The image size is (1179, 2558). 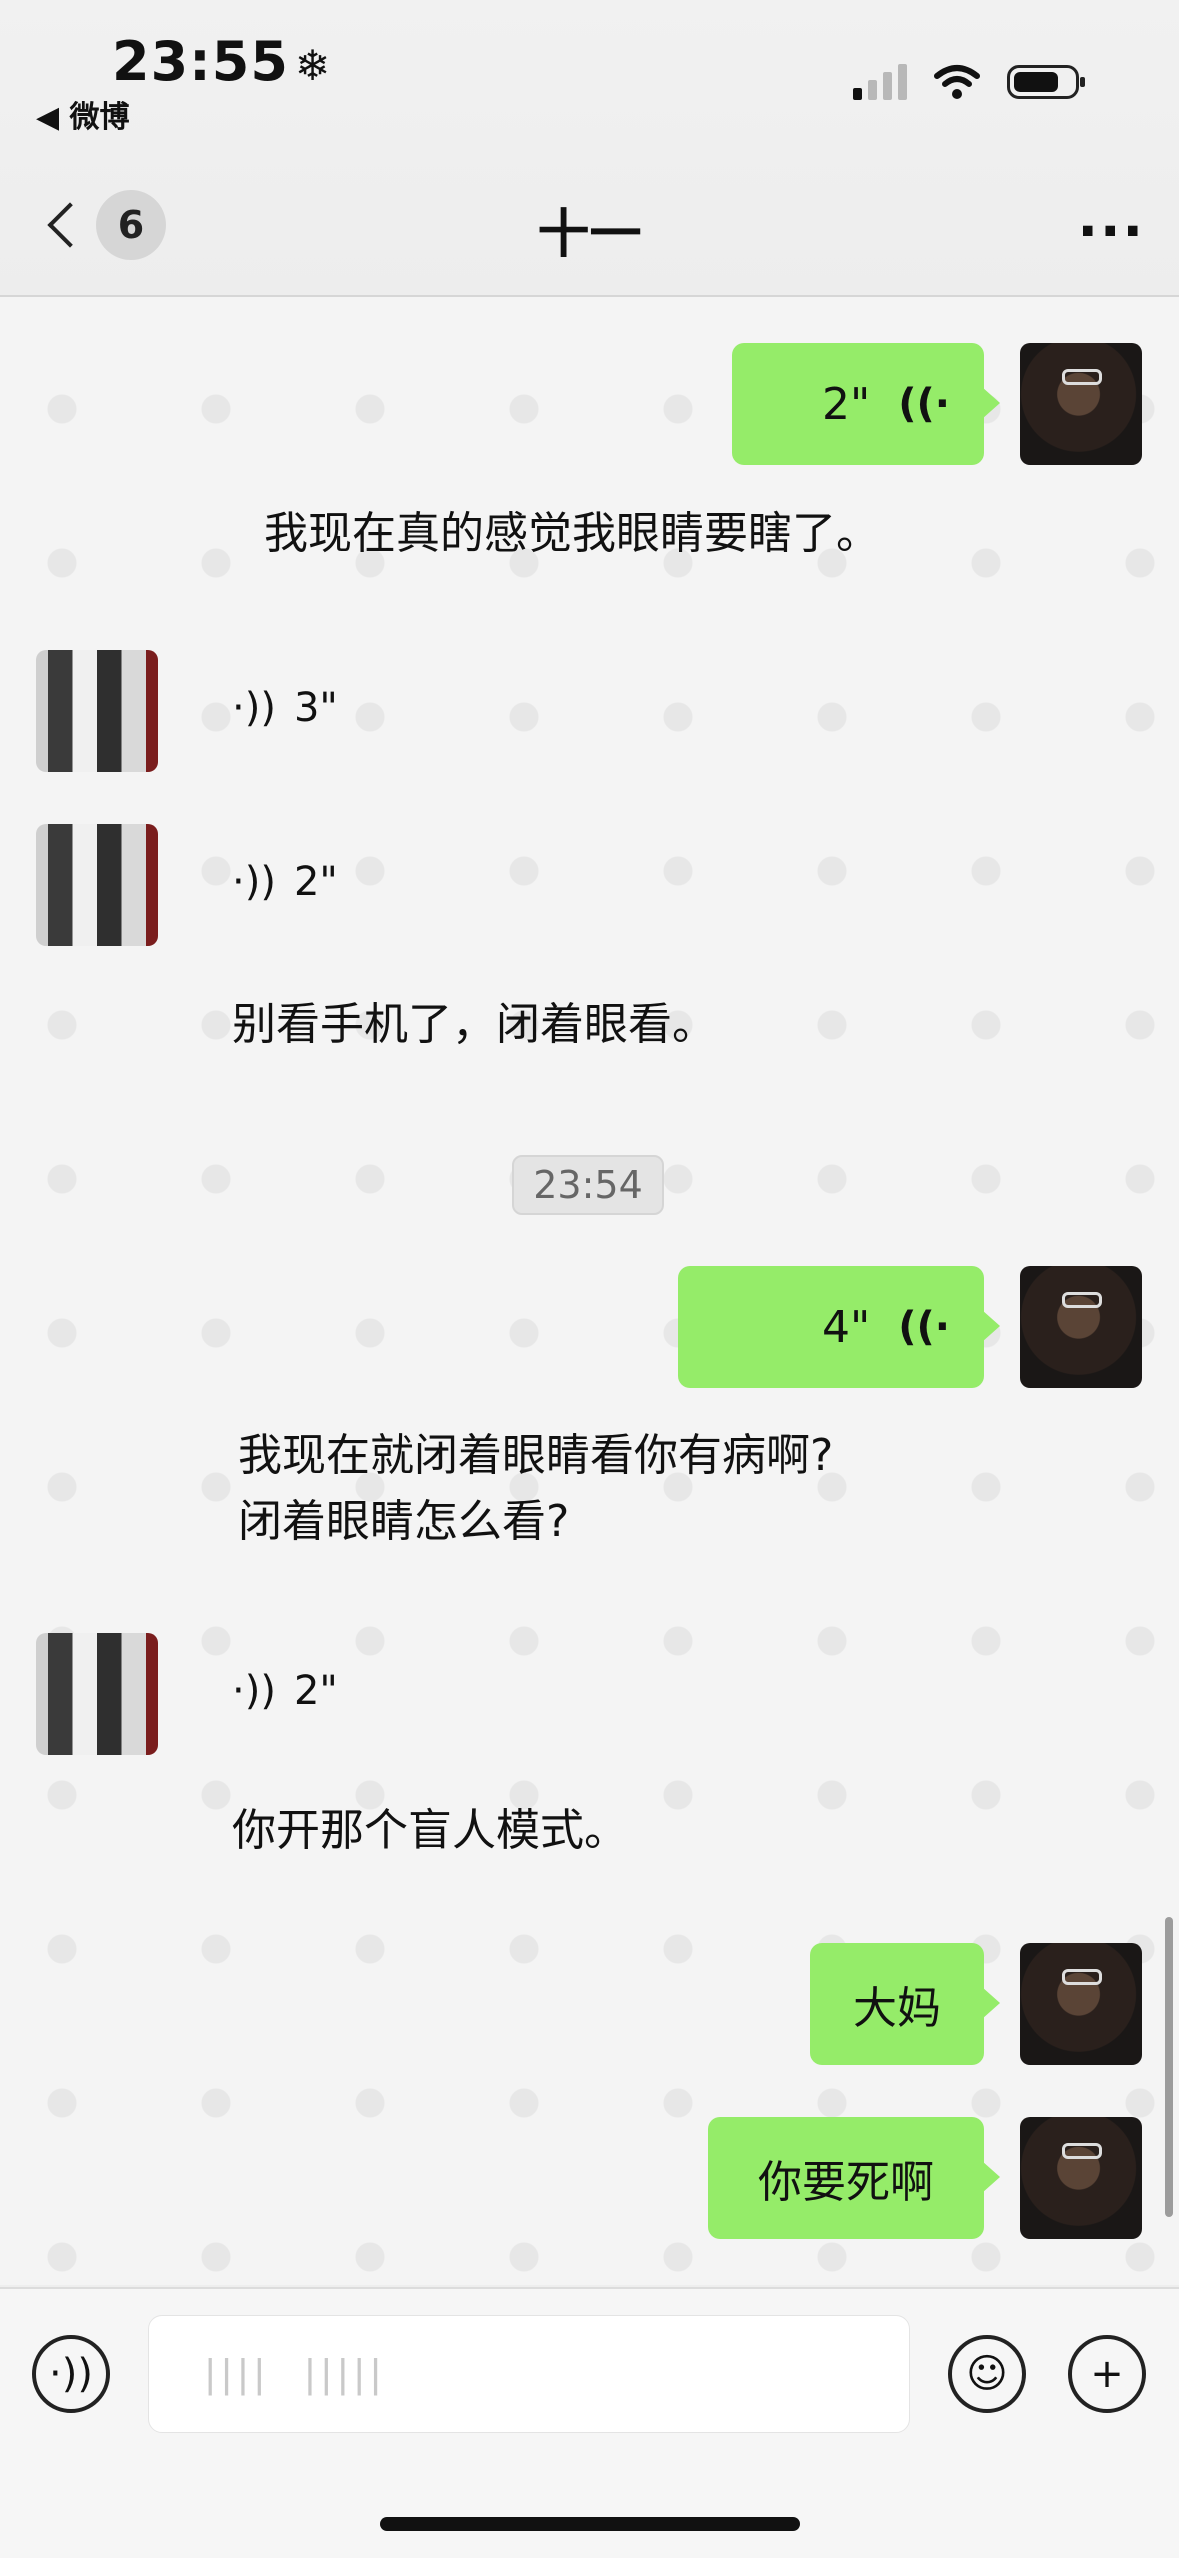 What do you see at coordinates (572, 533) in the screenshot?
I see `voice-transcript: 我现在真的感觉我眼睛要瞎了。` at bounding box center [572, 533].